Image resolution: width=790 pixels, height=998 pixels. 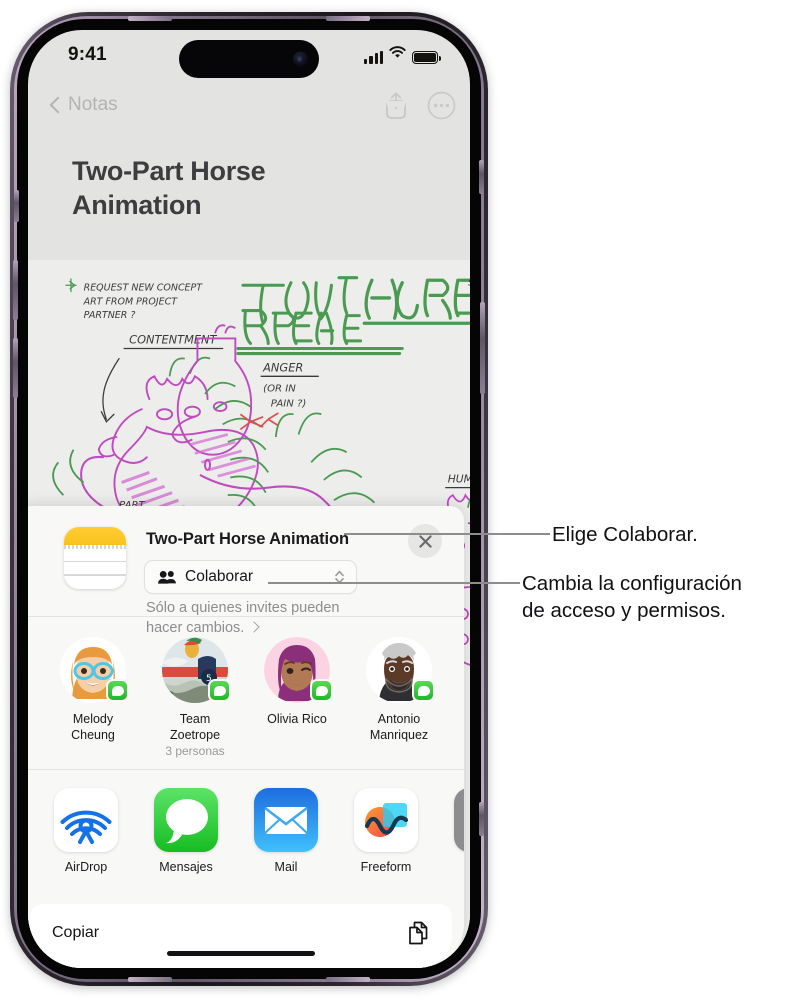 What do you see at coordinates (241, 953) in the screenshot?
I see `home-indicator` at bounding box center [241, 953].